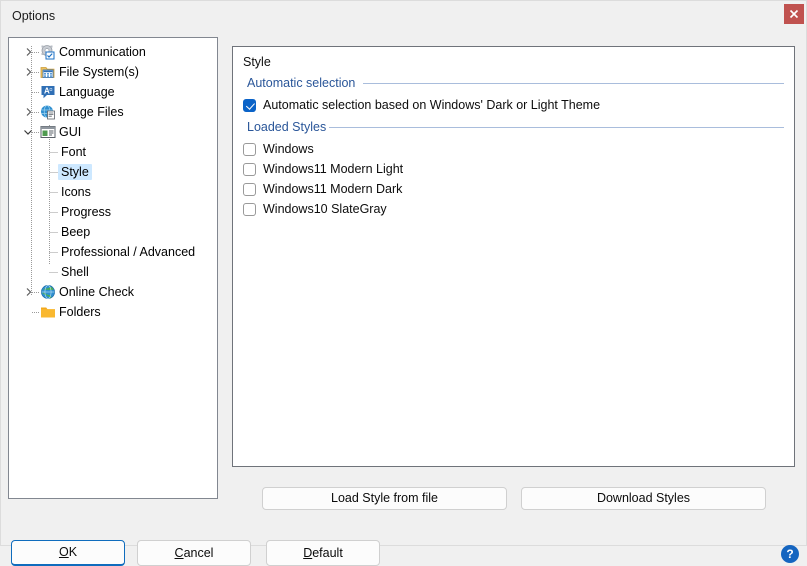 The width and height of the screenshot is (807, 566). I want to click on tree-item-language: A ¤ Language, so click(113, 92).